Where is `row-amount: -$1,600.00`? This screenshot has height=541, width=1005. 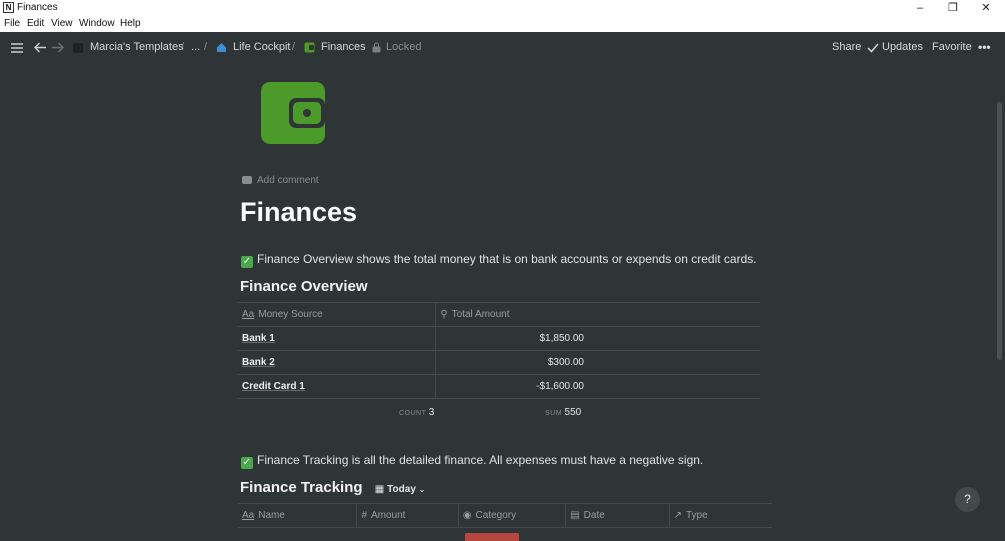 row-amount: -$1,600.00 is located at coordinates (597, 386).